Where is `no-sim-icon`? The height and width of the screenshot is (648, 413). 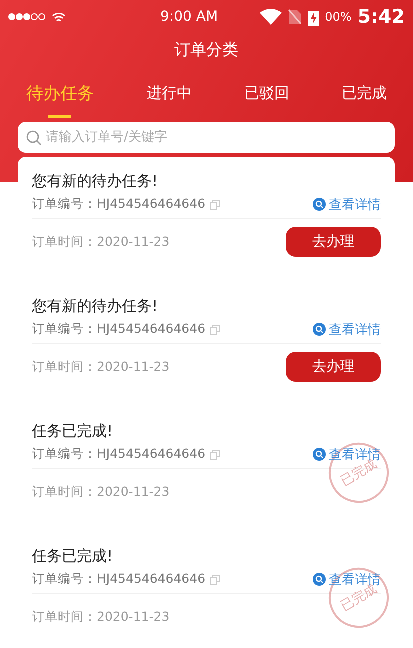
no-sim-icon is located at coordinates (295, 17).